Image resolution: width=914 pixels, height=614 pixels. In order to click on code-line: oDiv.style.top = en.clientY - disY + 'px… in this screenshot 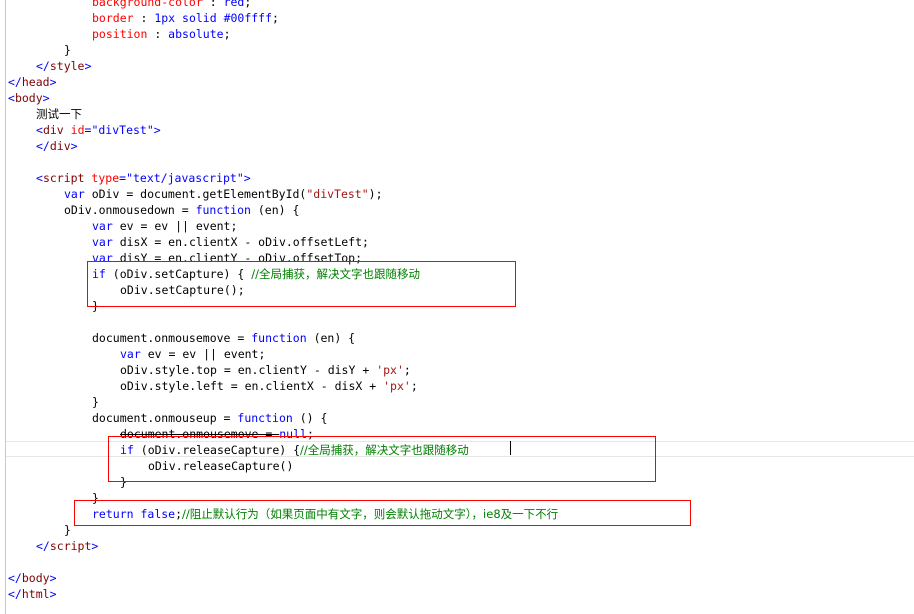, I will do `click(265, 370)`.